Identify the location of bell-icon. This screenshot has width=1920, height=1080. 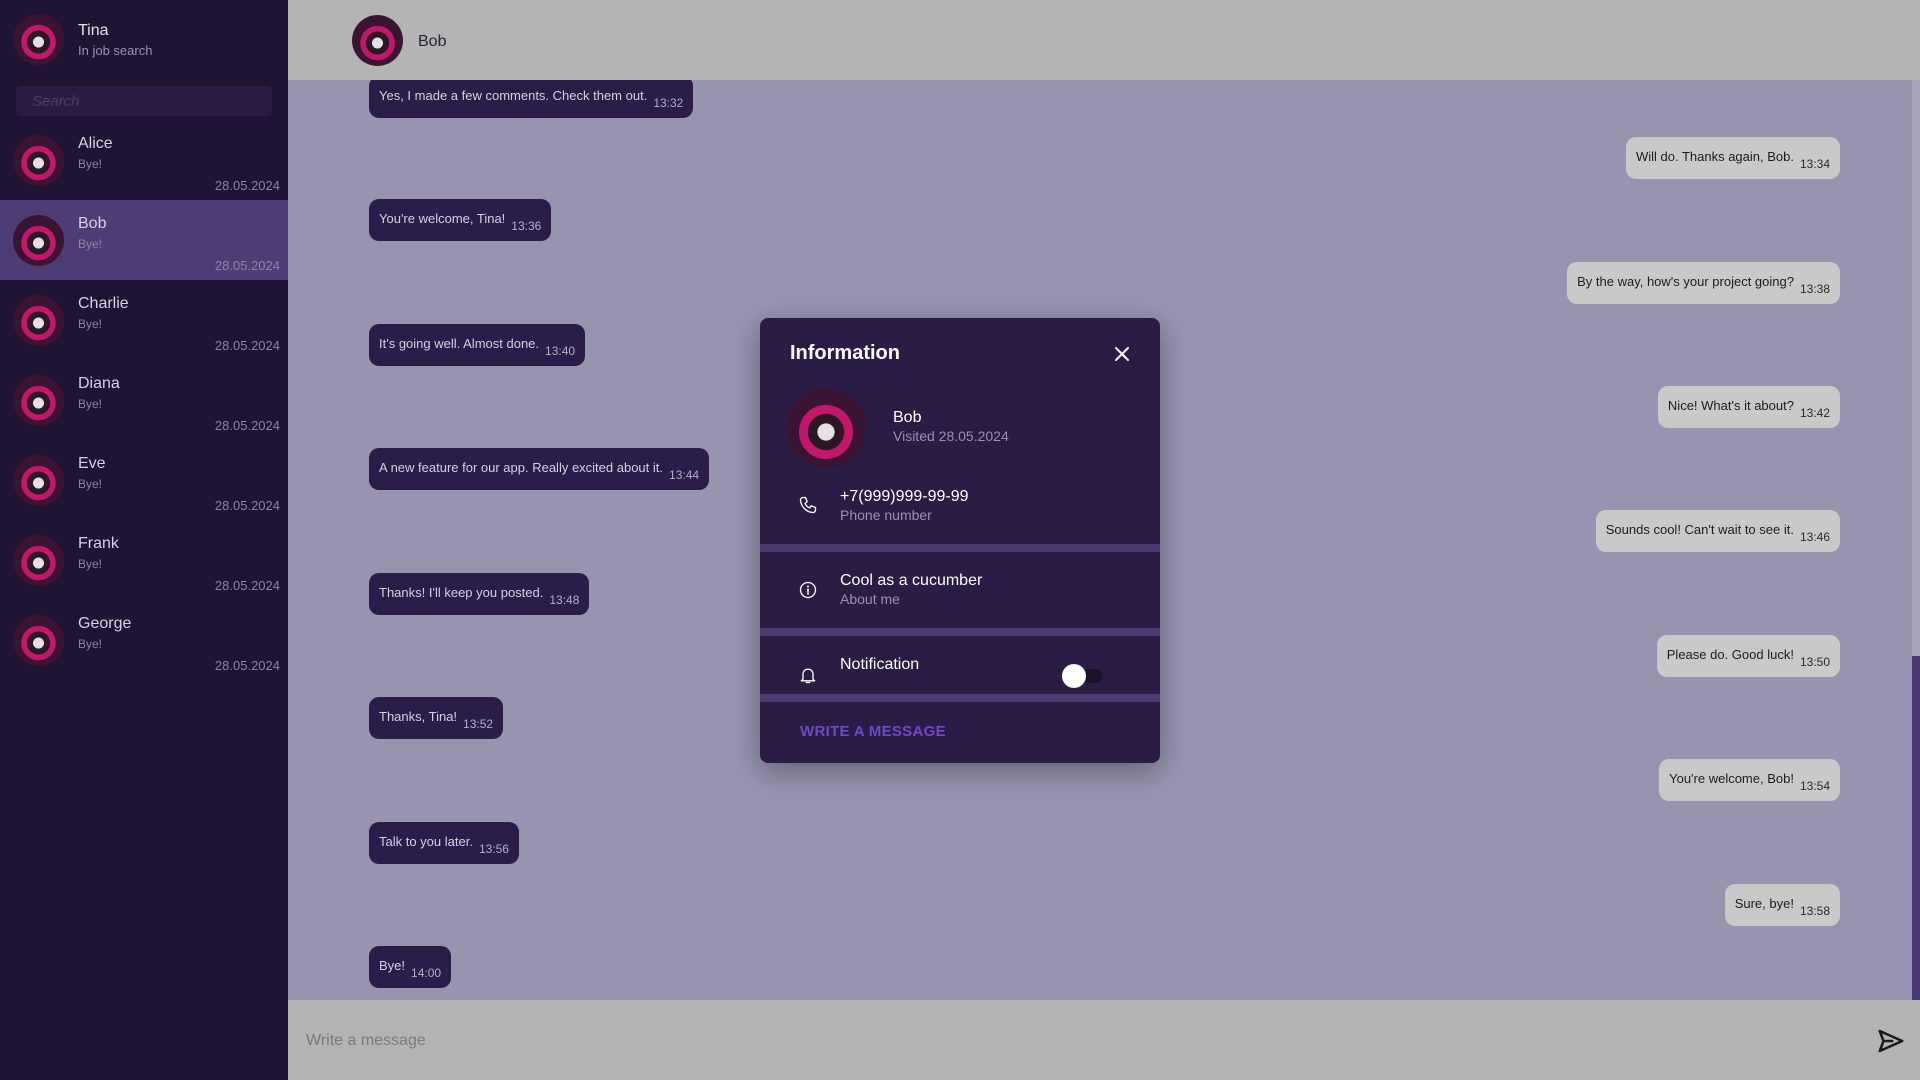
(808, 676).